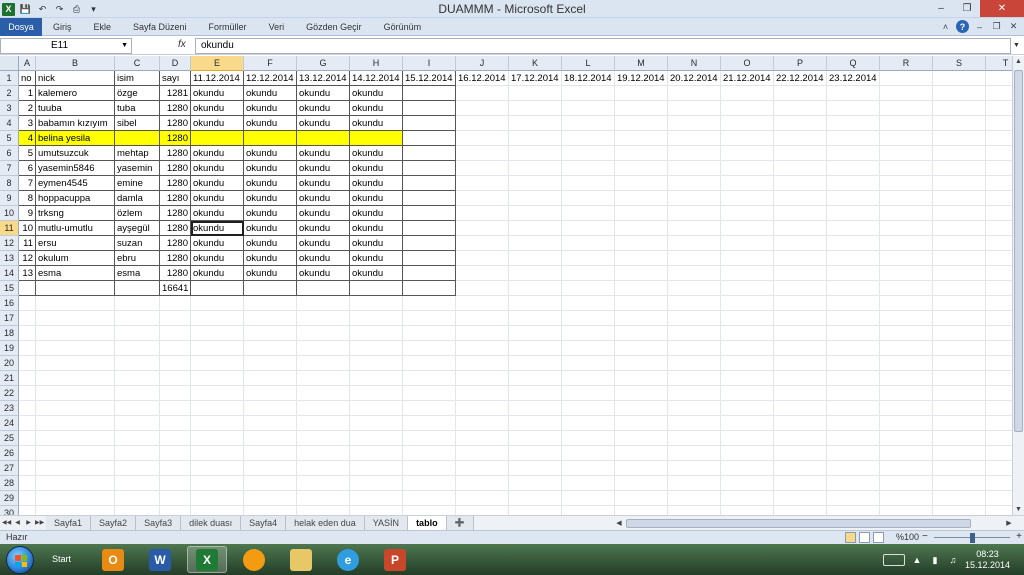 The width and height of the screenshot is (1024, 575). I want to click on cell-n3, so click(694, 108).